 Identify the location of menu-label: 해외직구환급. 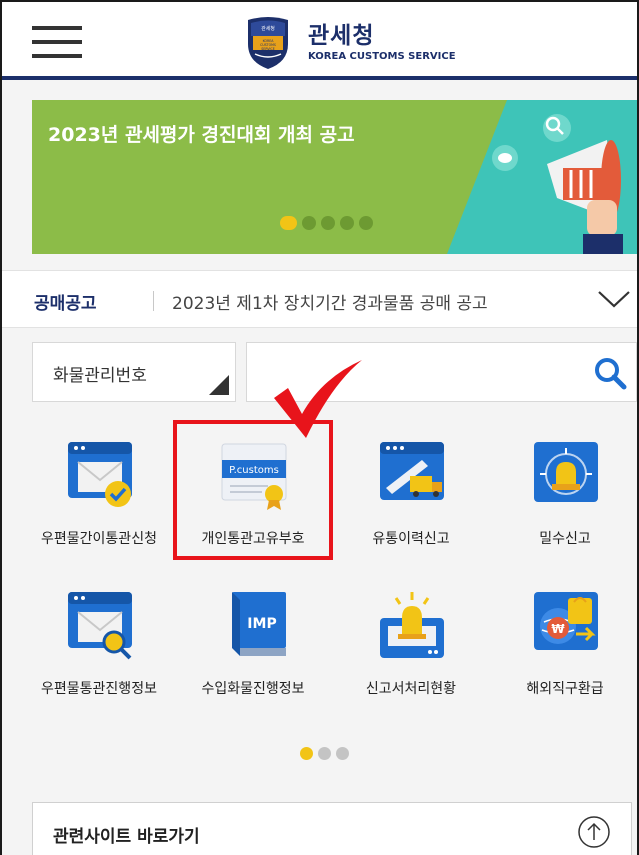
(565, 689).